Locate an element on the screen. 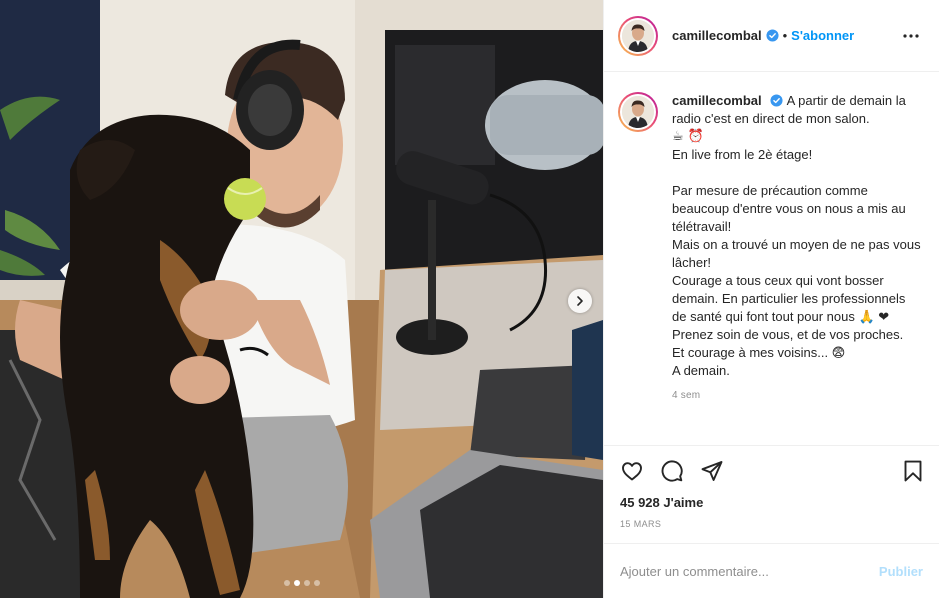  header-username: camillecombal is located at coordinates (717, 35).